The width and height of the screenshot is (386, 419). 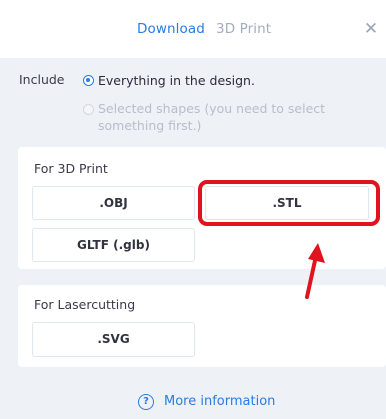 I want to click on more-information-label: More information, so click(x=220, y=401).